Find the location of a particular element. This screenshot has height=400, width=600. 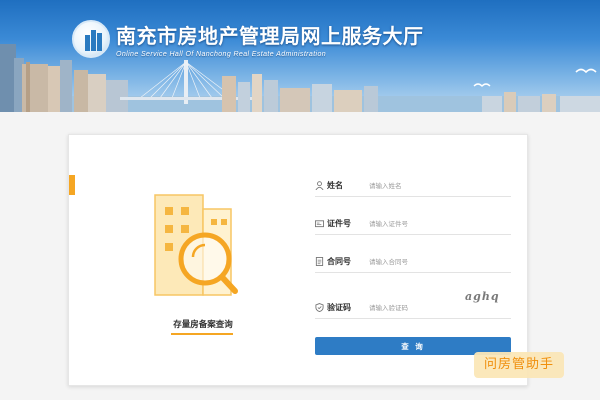

site-logo is located at coordinates (91, 39).